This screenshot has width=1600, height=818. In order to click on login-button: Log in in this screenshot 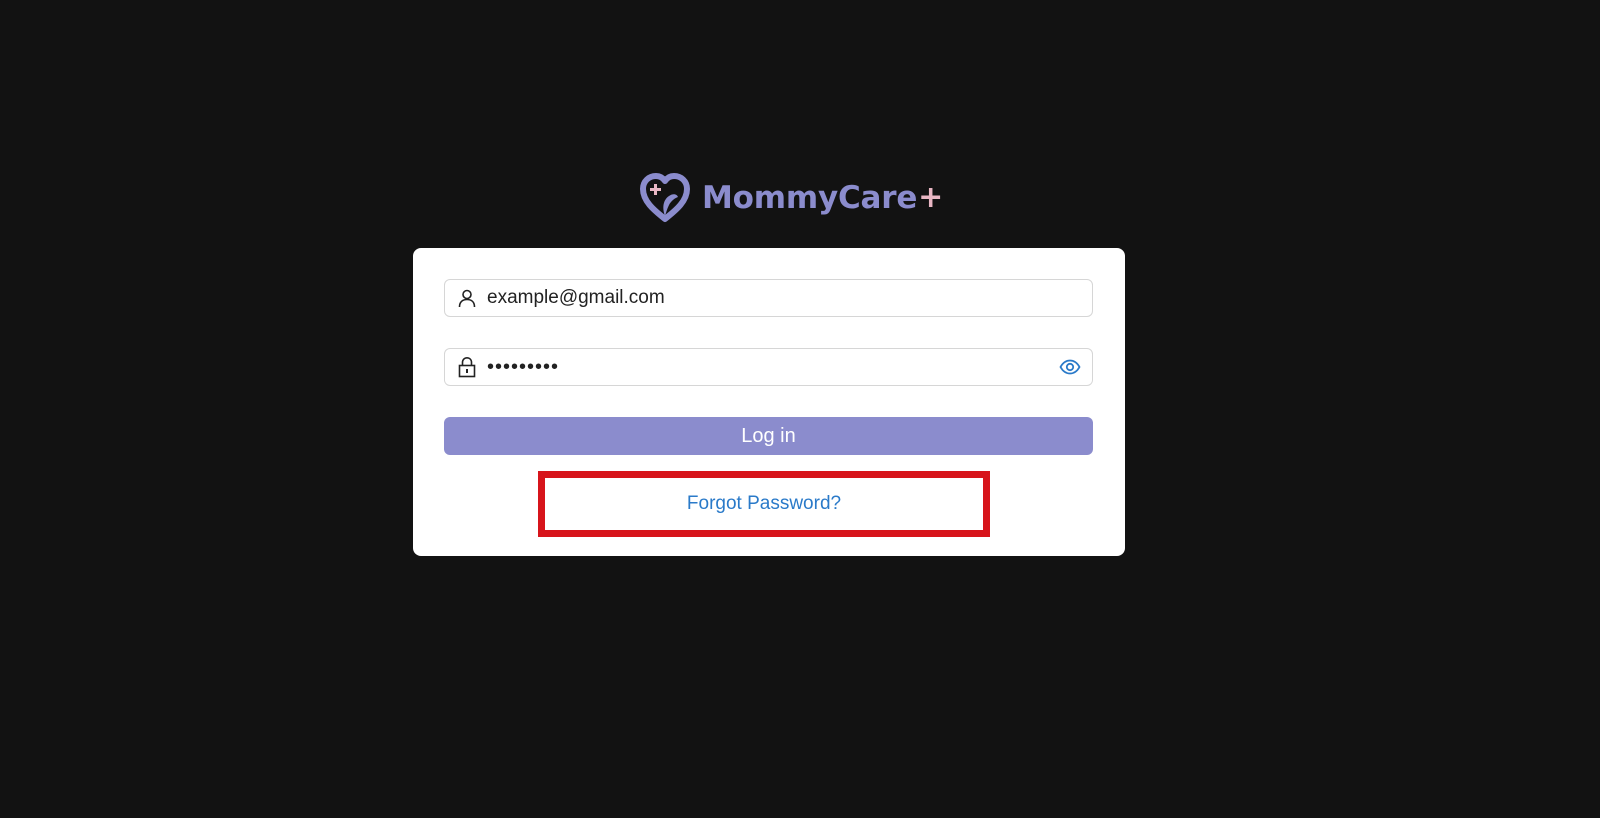, I will do `click(768, 436)`.